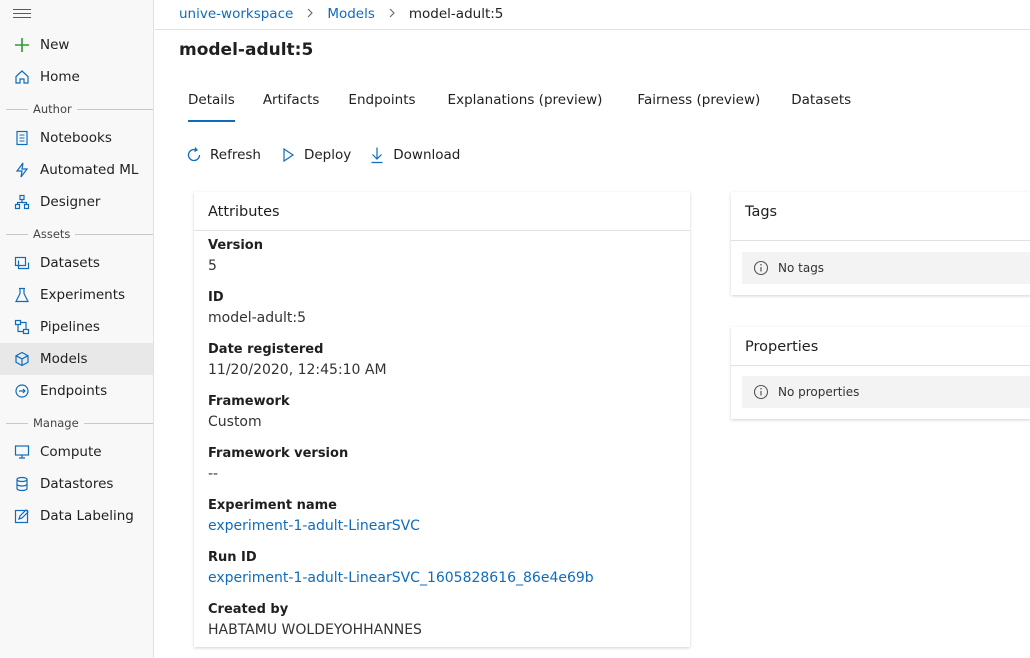 The height and width of the screenshot is (658, 1030). Describe the element at coordinates (291, 107) in the screenshot. I see `tab-artifacts: Artifacts` at that location.